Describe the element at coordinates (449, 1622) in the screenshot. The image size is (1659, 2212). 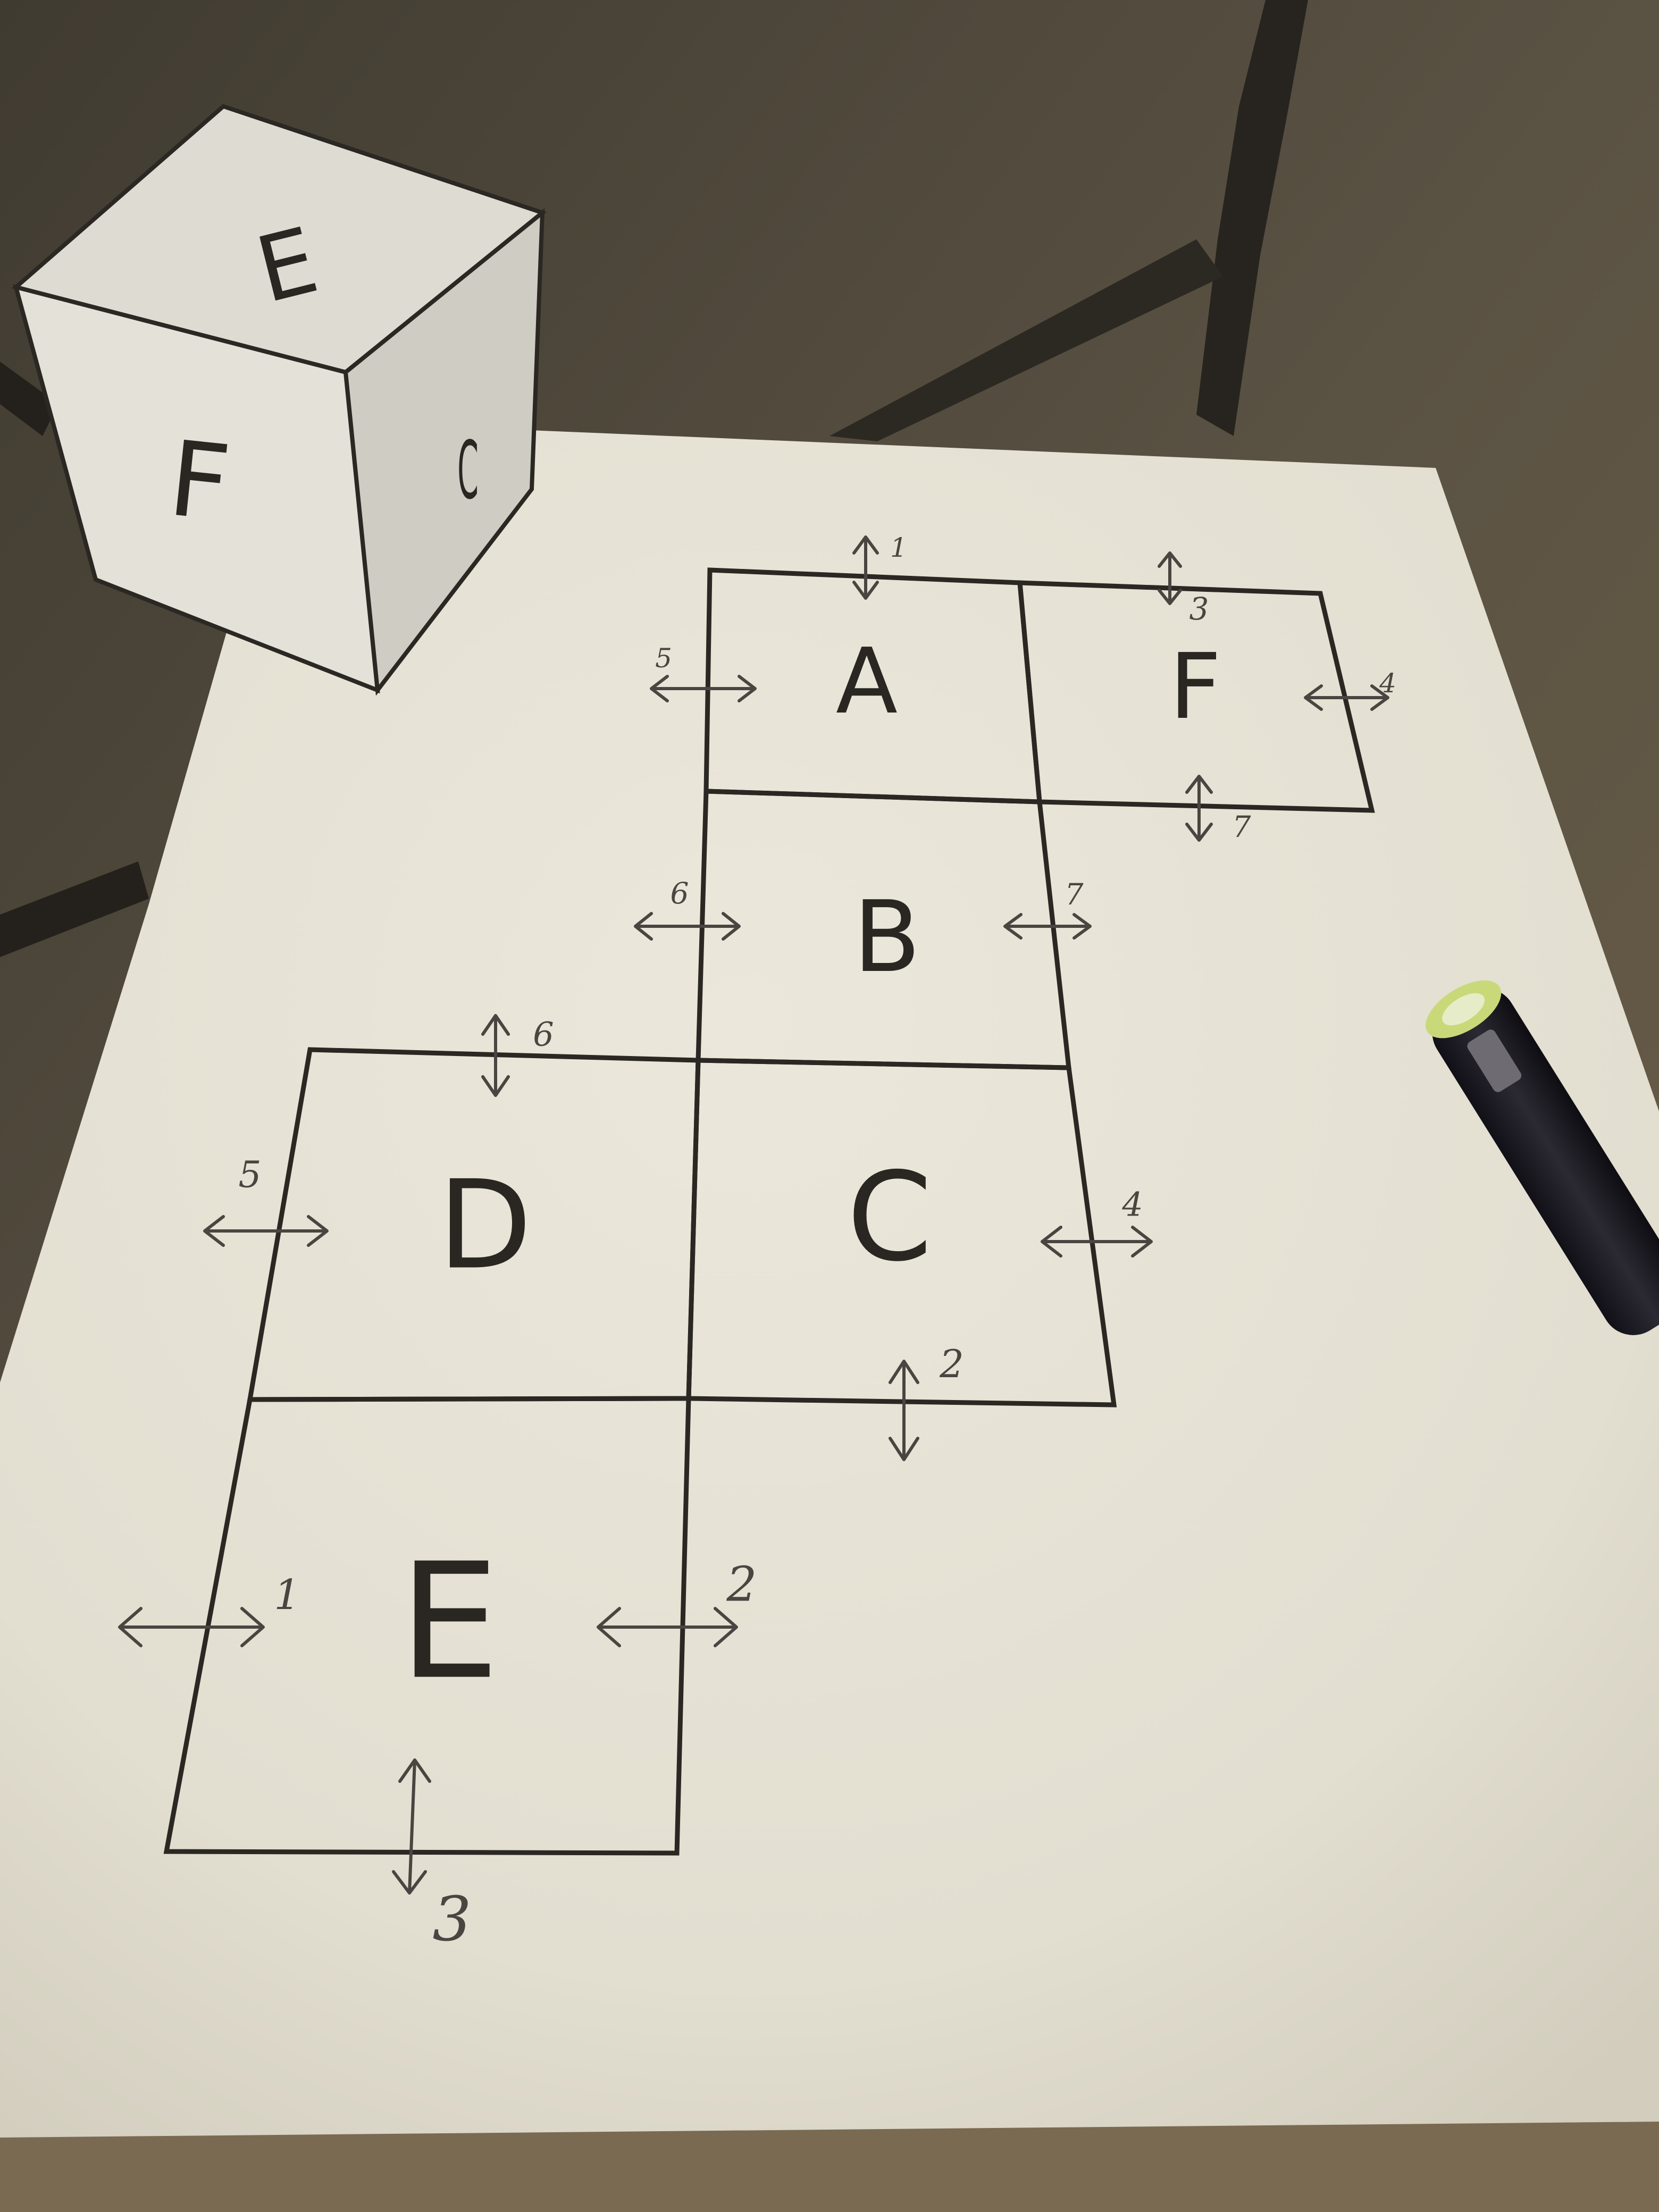
I see `net-face-e: E` at that location.